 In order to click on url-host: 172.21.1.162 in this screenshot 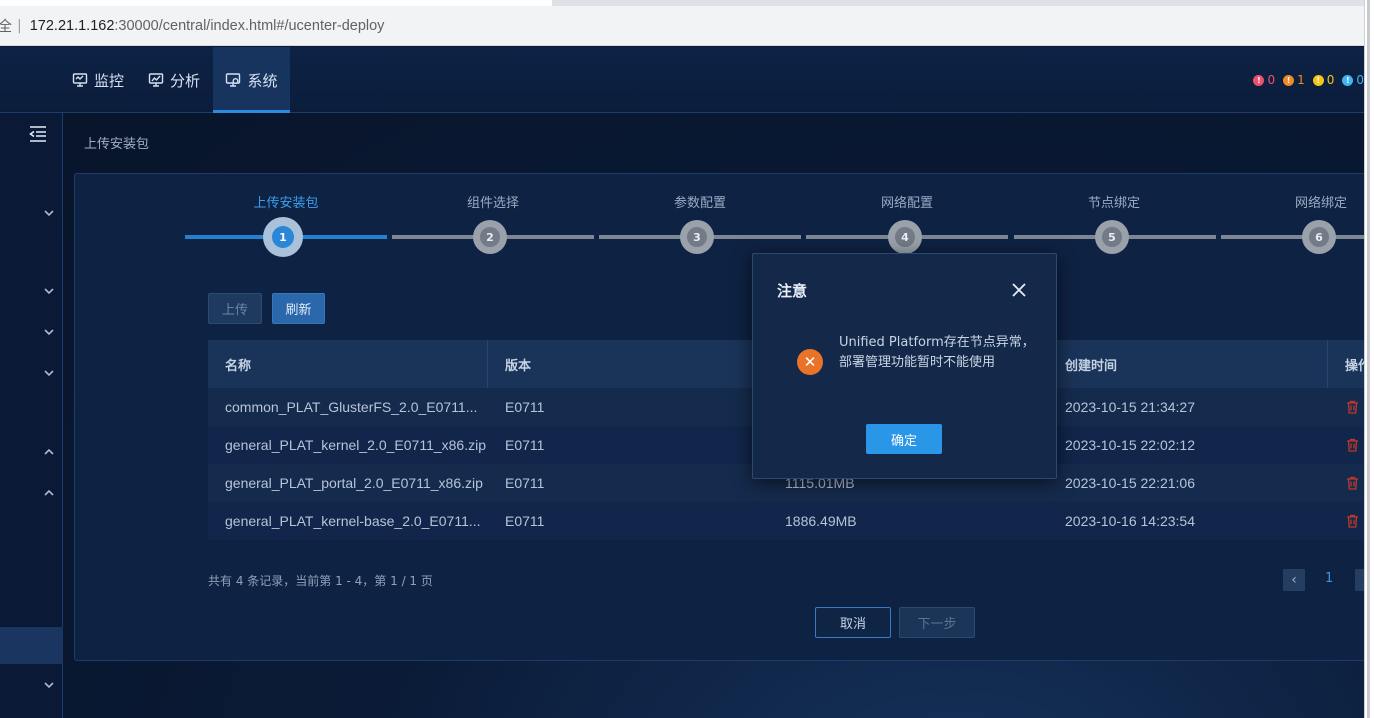, I will do `click(72, 25)`.